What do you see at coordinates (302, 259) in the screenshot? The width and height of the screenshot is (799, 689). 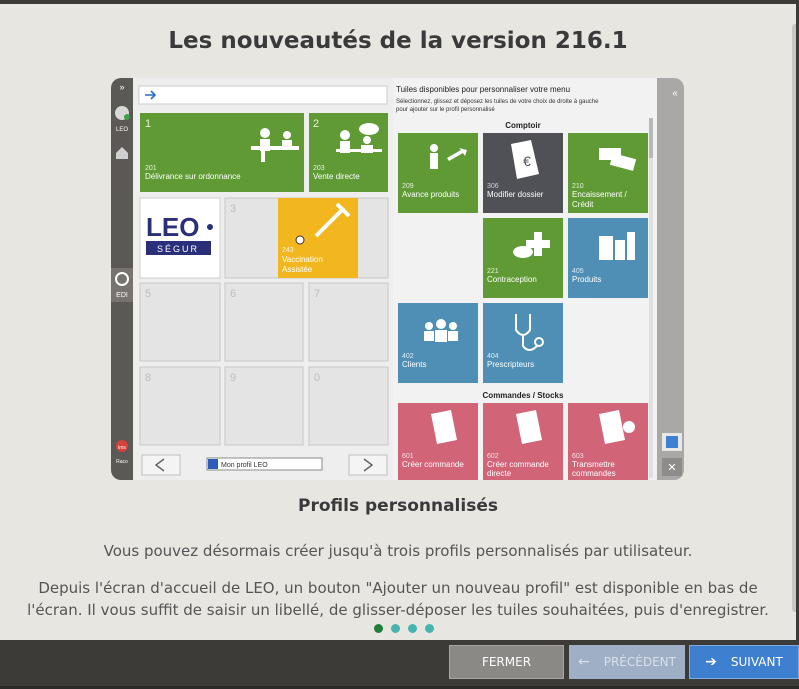 I see `svg-text: Vaccination` at bounding box center [302, 259].